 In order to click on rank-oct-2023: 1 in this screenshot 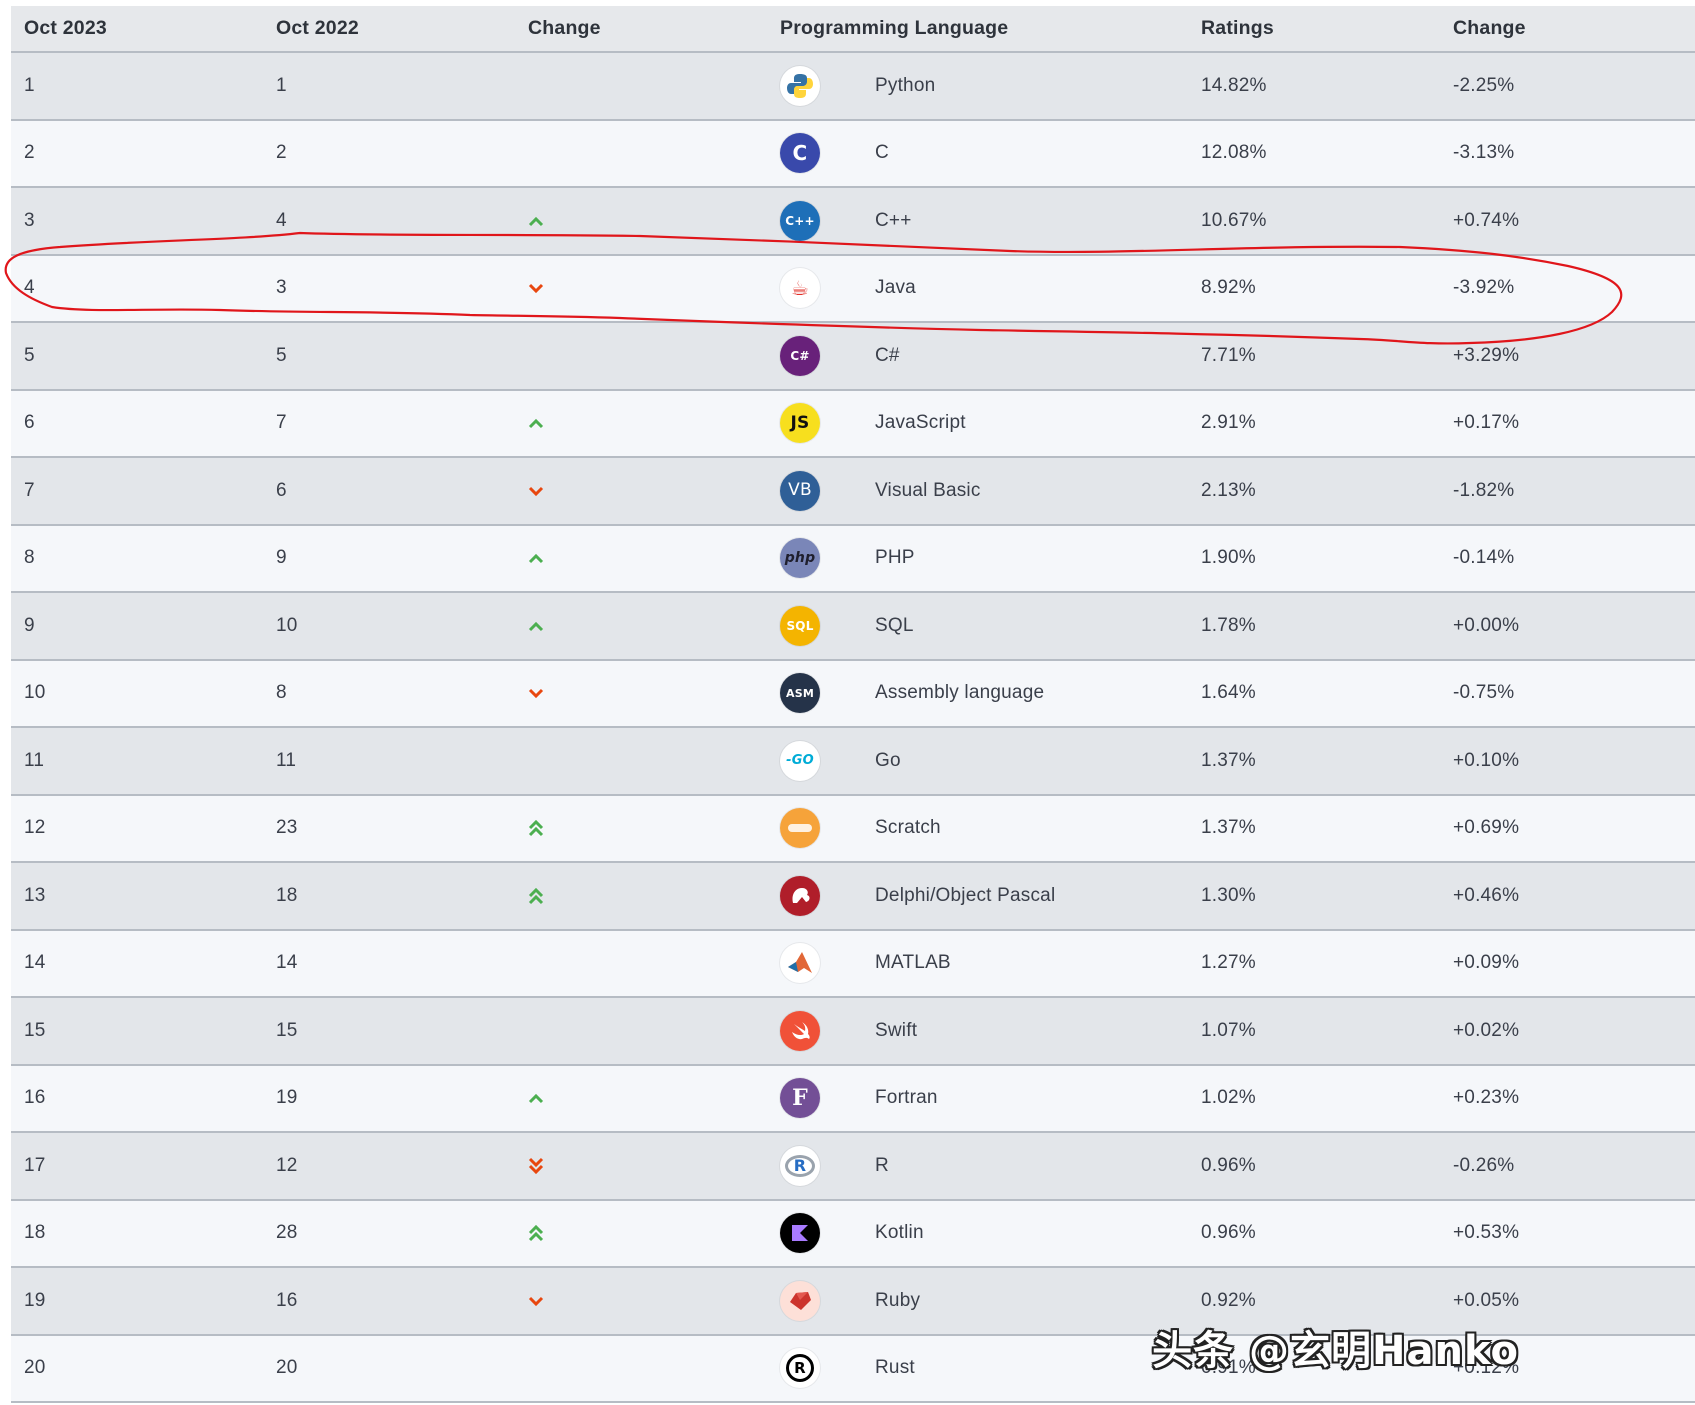, I will do `click(29, 85)`.